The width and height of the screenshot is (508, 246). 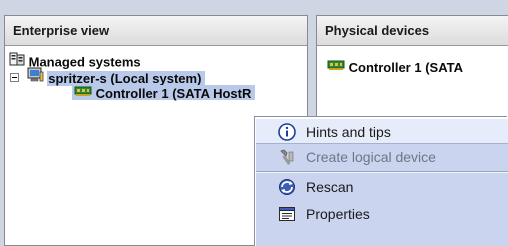 I want to click on tree-item-controller: Controller 1 (SATA HostR, so click(x=164, y=93).